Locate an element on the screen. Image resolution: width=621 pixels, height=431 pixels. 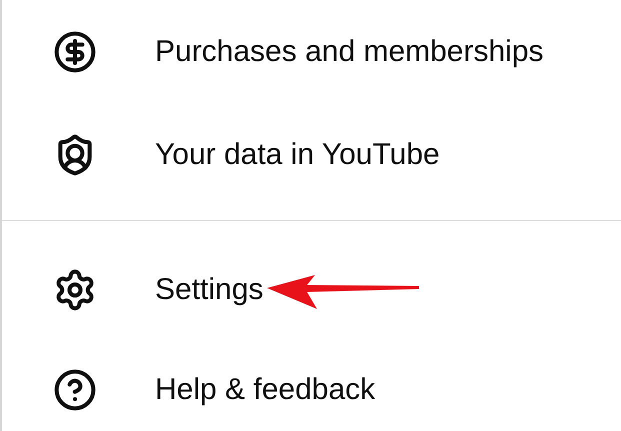
help-icon is located at coordinates (75, 390).